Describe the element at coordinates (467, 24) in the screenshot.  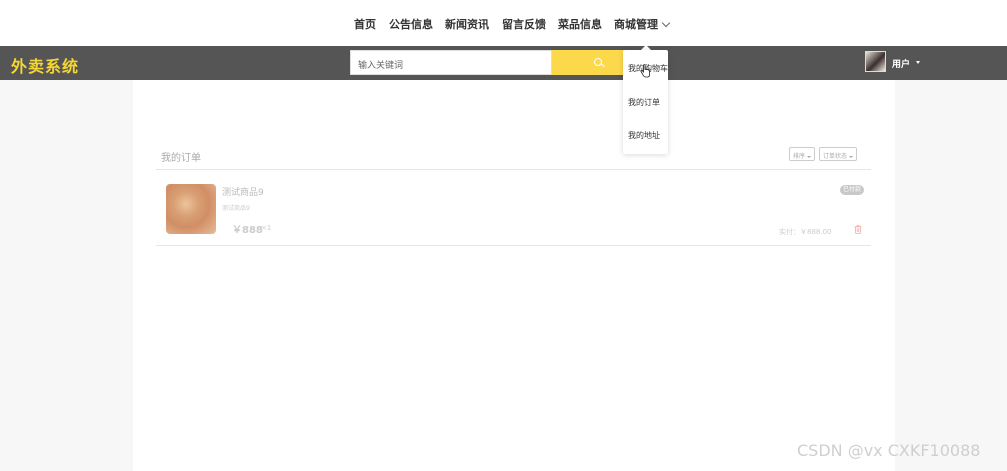
I see `nav-news: 新闻资讯` at that location.